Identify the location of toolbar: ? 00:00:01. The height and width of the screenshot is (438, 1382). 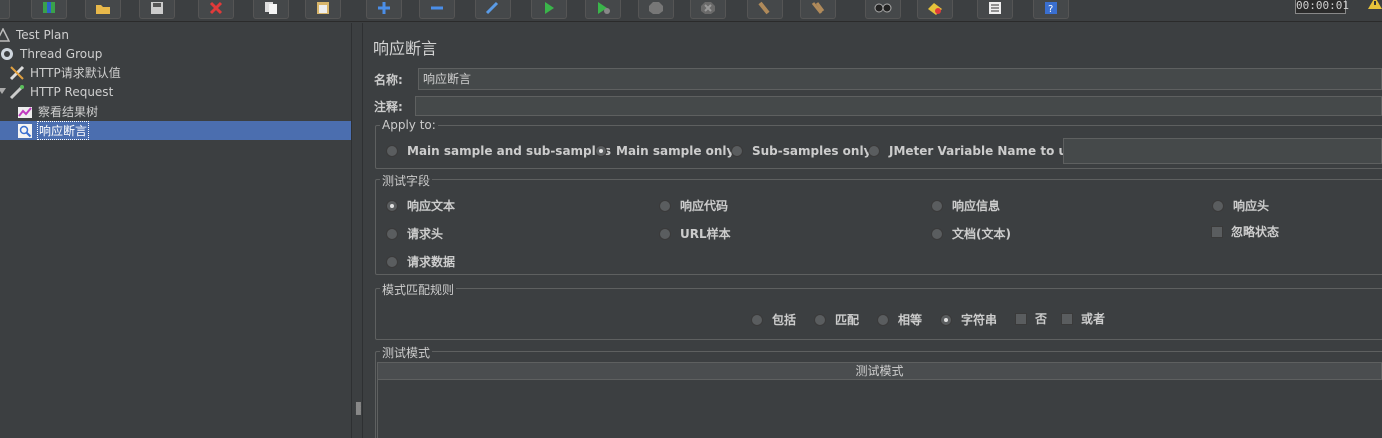
(691, 11).